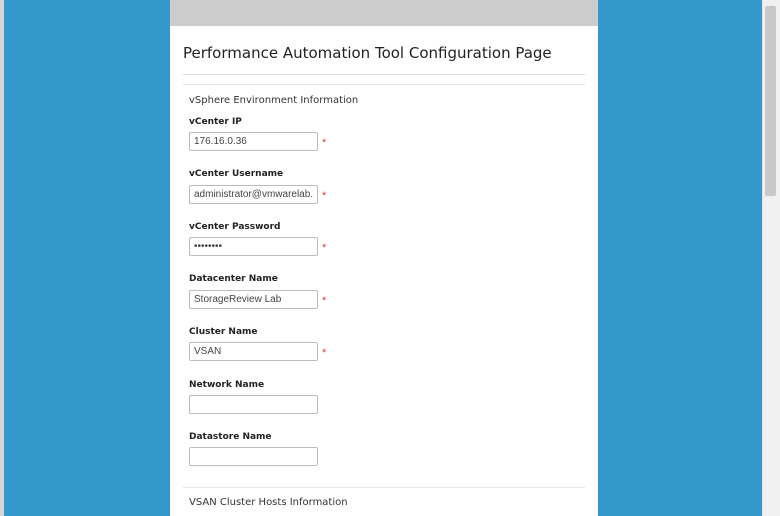 The width and height of the screenshot is (780, 516). I want to click on vcenter-password-input, so click(253, 246).